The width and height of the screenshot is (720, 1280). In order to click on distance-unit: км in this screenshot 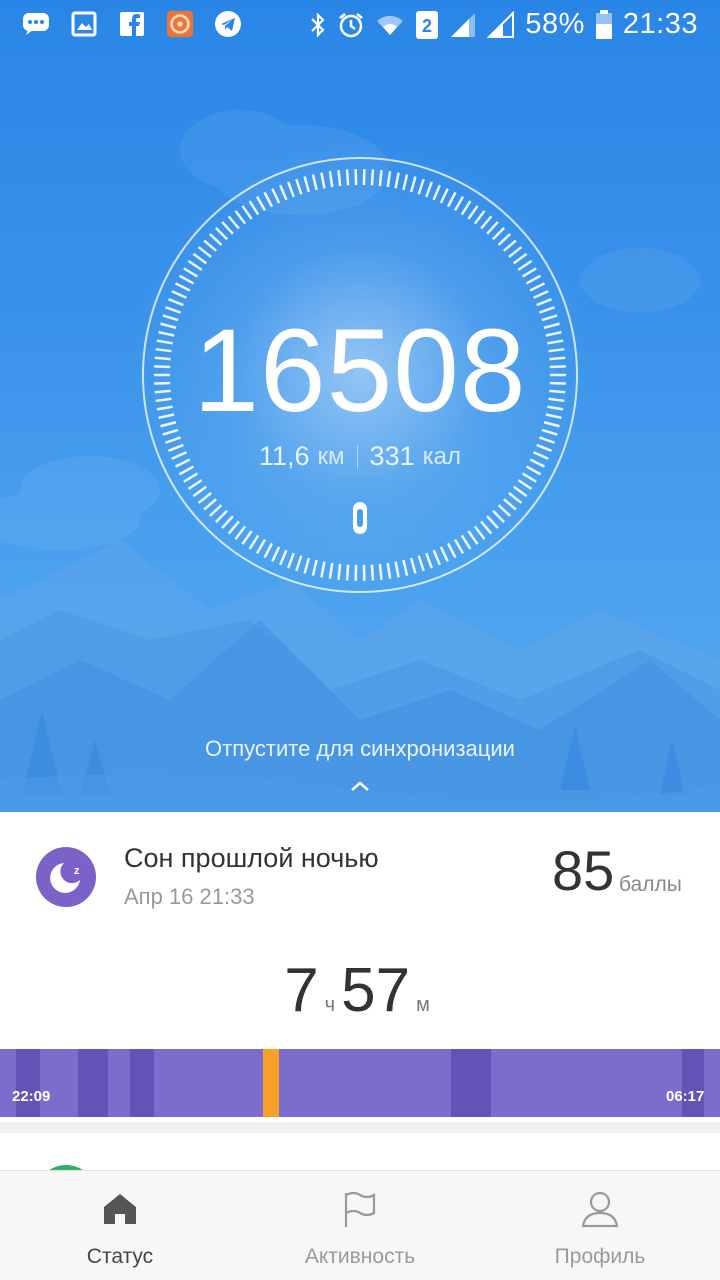, I will do `click(331, 456)`.